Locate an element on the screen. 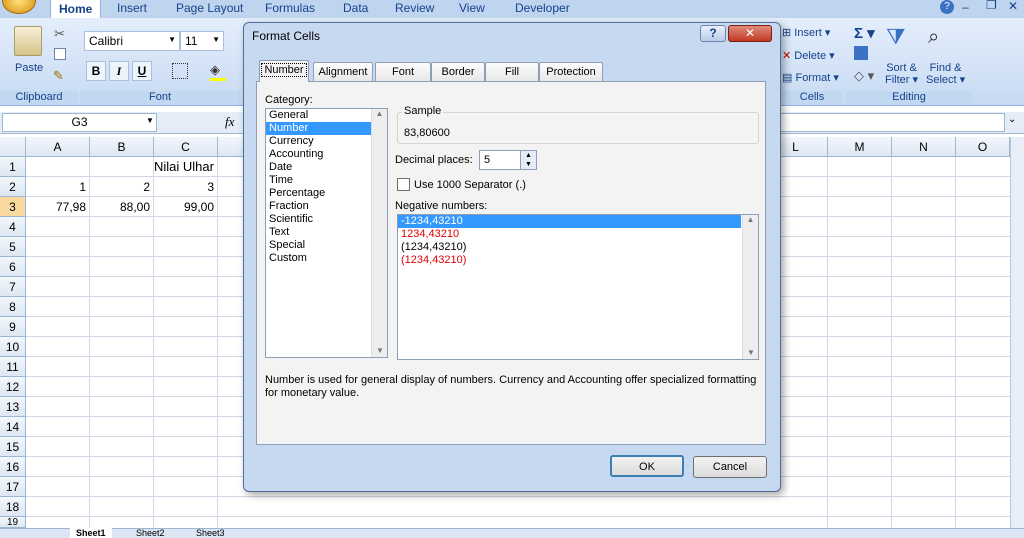 The width and height of the screenshot is (1024, 538). select-all is located at coordinates (13, 147).